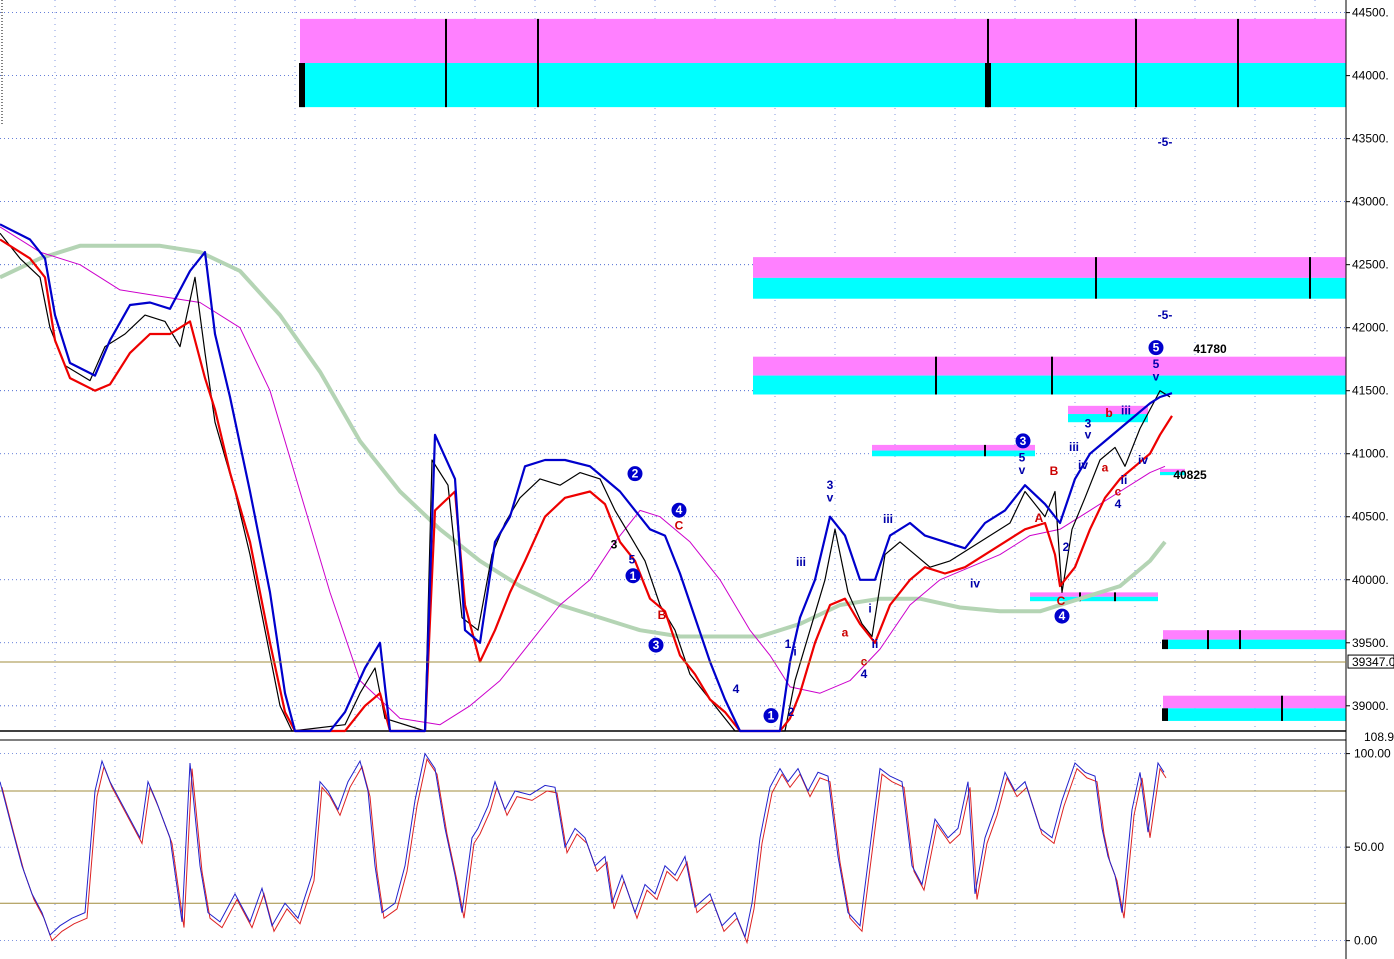  Describe the element at coordinates (1210, 349) in the screenshot. I see `price-note: 41780` at that location.